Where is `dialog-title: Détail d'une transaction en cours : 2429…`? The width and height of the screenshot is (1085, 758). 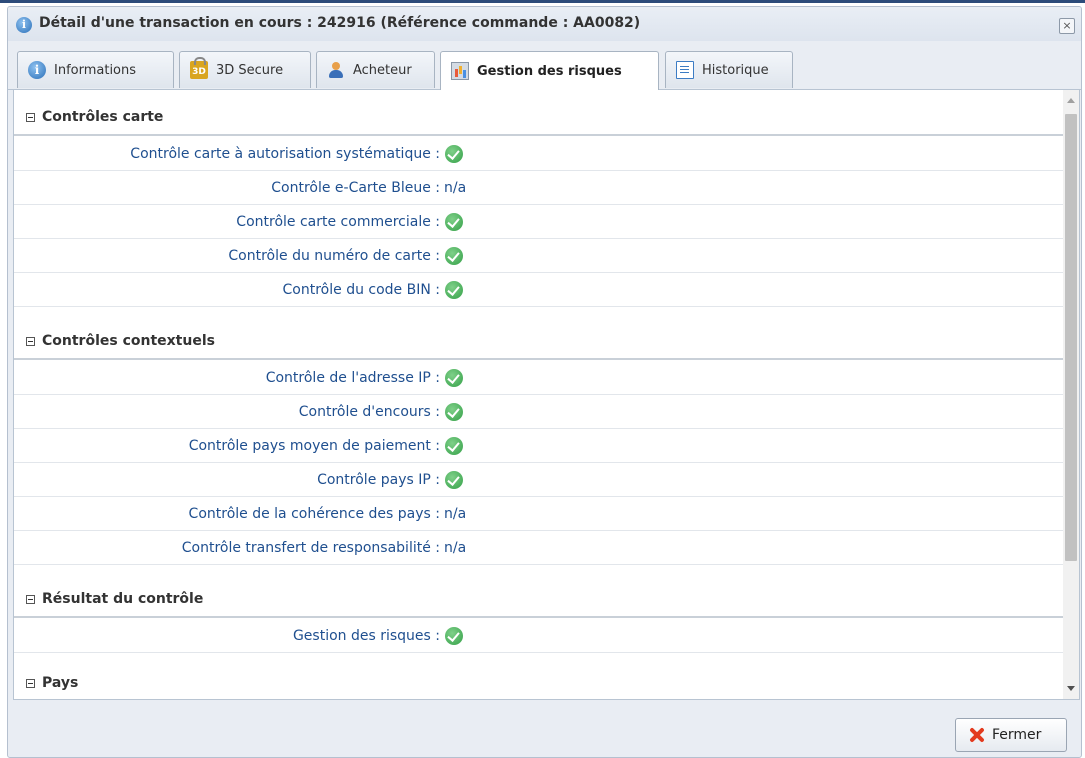
dialog-title: Détail d'une transaction en cours : 2429… is located at coordinates (340, 23).